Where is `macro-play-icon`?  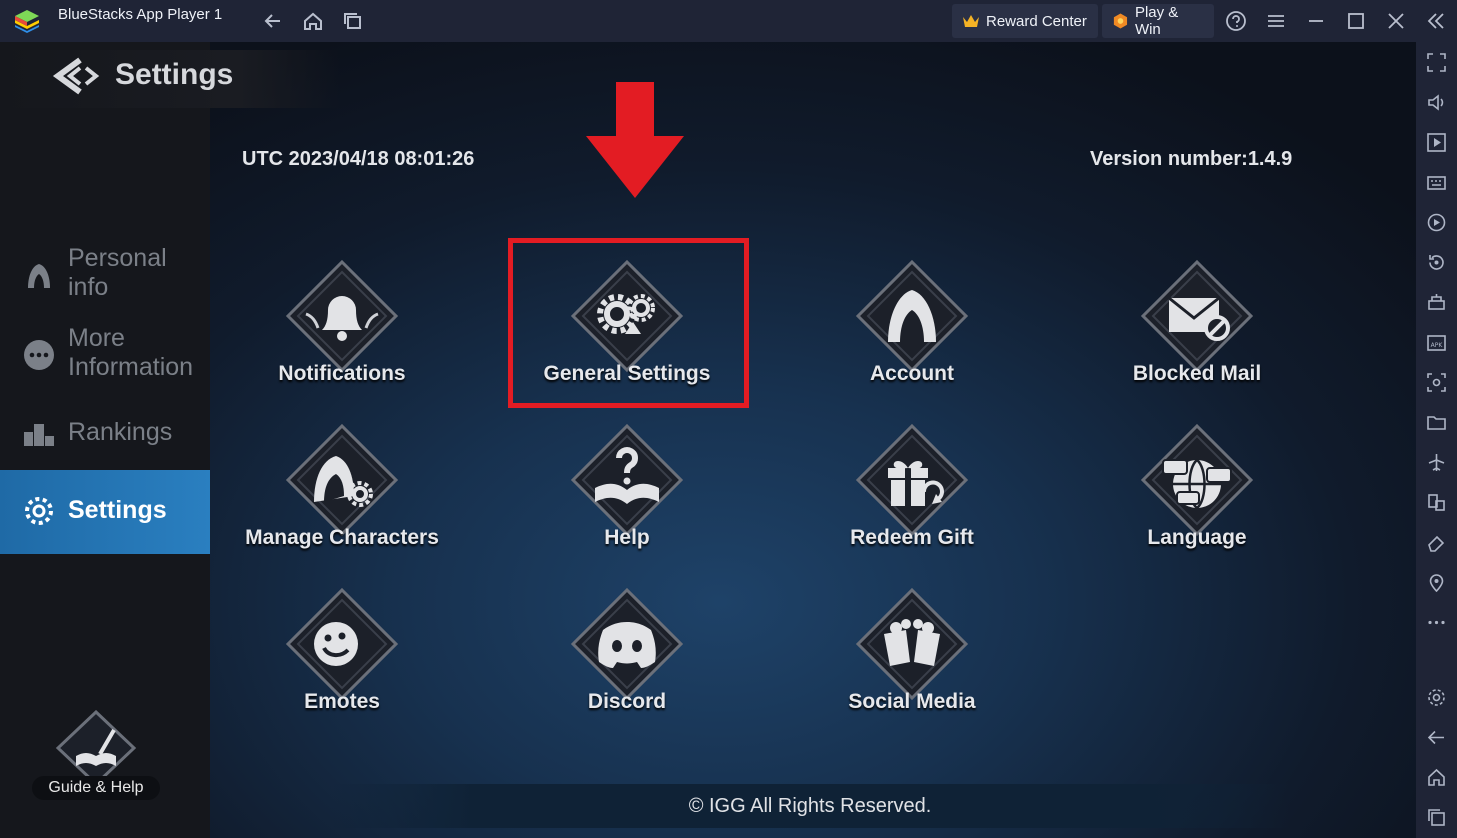
macro-play-icon is located at coordinates (1436, 222).